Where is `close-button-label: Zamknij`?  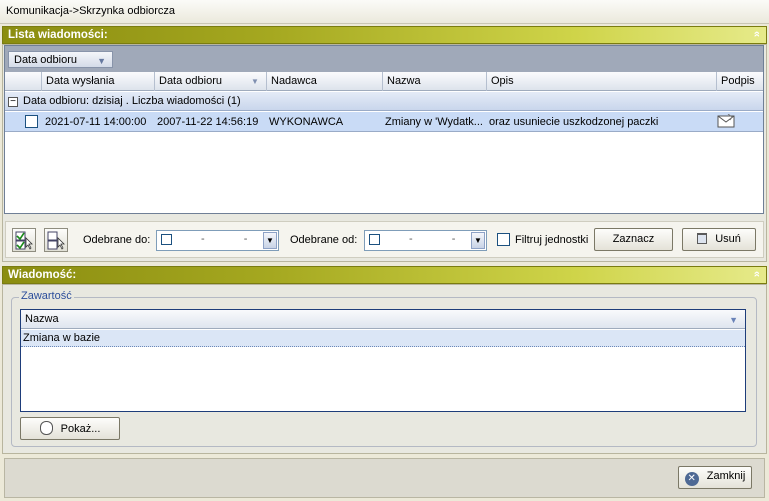 close-button-label: Zamknij is located at coordinates (726, 476).